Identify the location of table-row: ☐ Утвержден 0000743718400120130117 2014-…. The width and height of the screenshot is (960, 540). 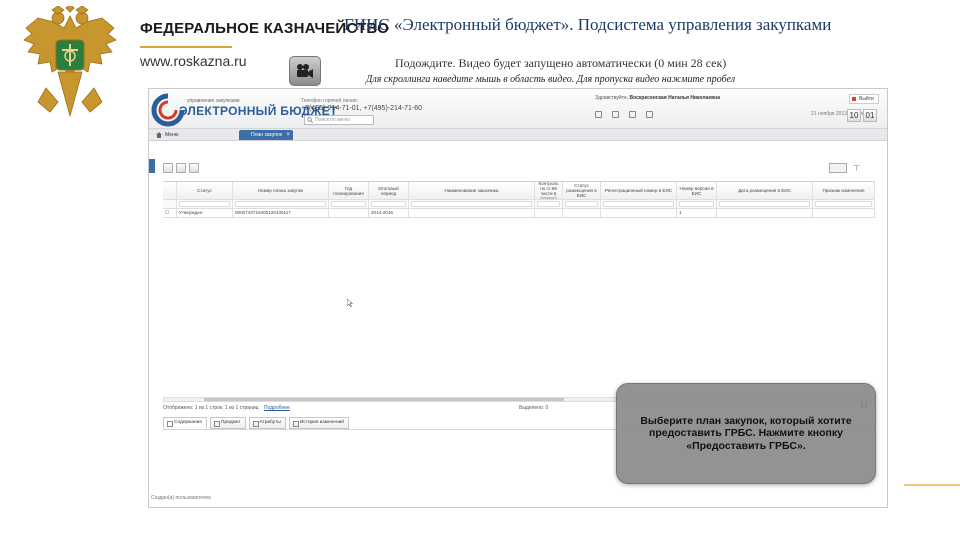
(519, 213).